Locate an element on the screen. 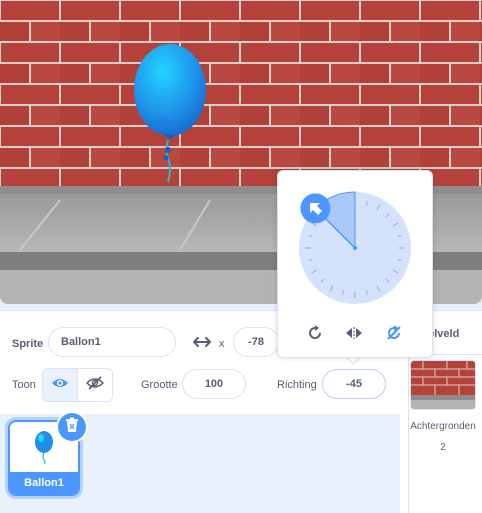 This screenshot has width=482, height=513. direction-handle is located at coordinates (315, 208).